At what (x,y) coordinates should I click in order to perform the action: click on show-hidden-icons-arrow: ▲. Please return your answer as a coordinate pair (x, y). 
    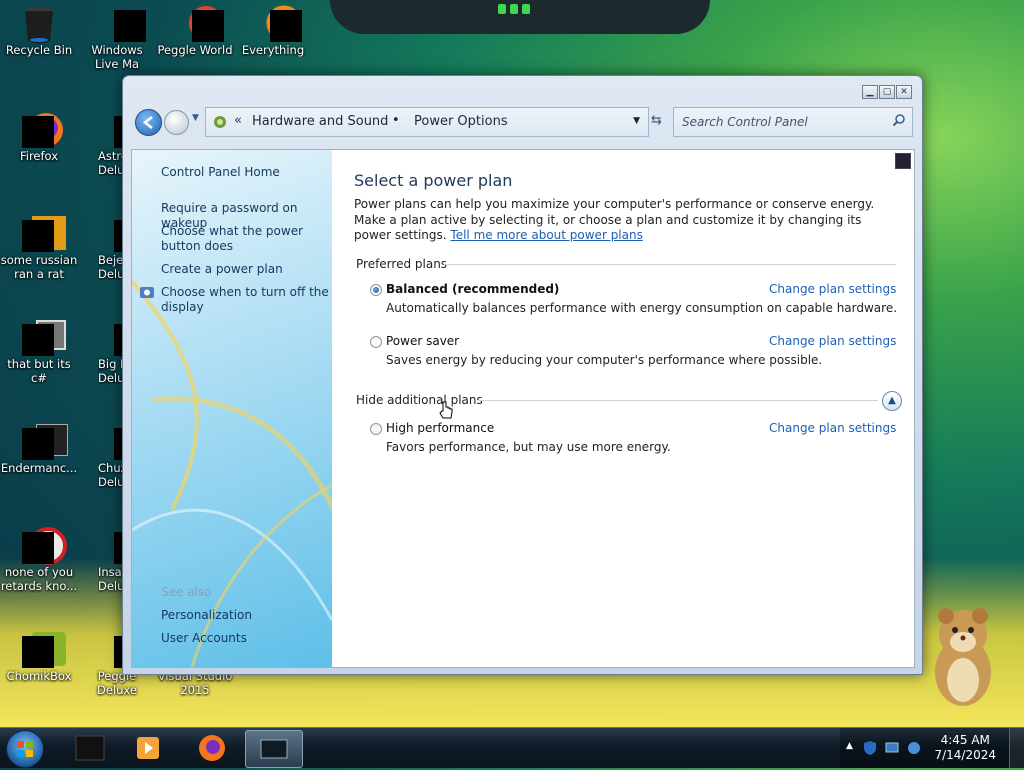
    Looking at the image, I should click on (849, 746).